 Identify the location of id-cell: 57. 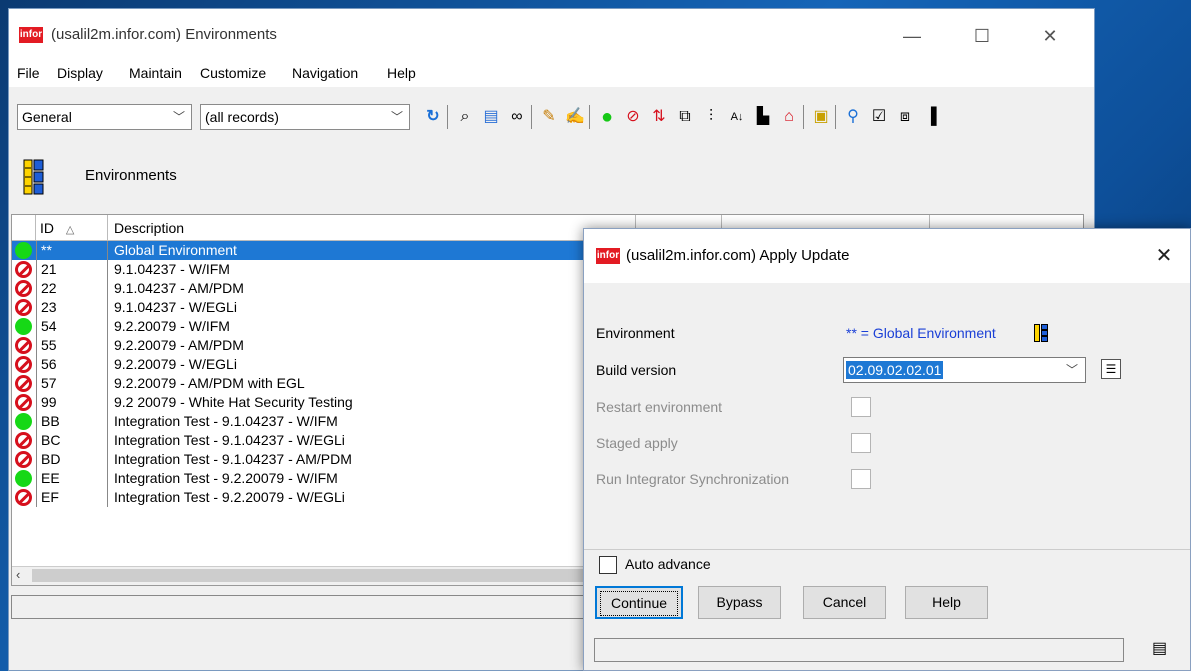
(72, 383).